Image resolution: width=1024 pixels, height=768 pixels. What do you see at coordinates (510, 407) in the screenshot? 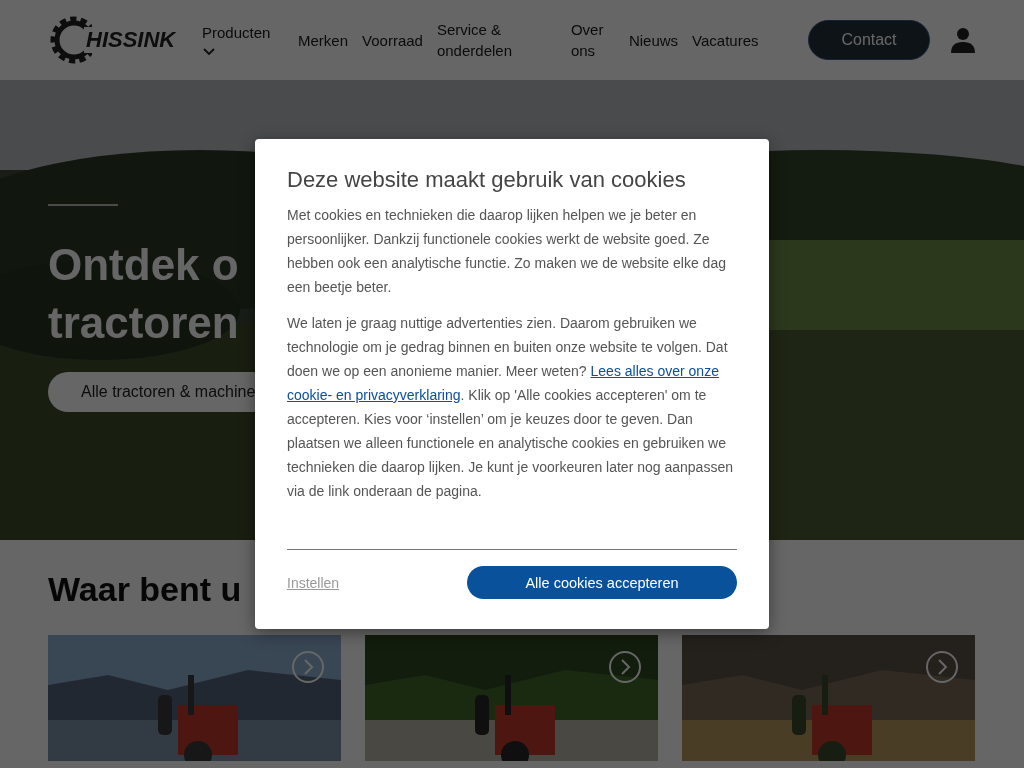
I see `dialog-paragraph: We laten je graag nuttige advertenties zien. Daarom gebruiken we technologie om je gedrag binnen en buiten onze website te volgen. Dat doen we op een anonieme manier. Meer weten? Lees alles over onze cookie- en privacyverklaring. Klik op 'Alle cookies accepteren' om te accepteren. Kies voor ‘instellen’ om je keuzes door te geven. Dan plaatsen we alleen functionele en analytische cookies en gebruiken we technieken die daarop lijken. Je kunt je voorkeuren later nog aanpassen via de link onderaan de pagina.` at bounding box center [510, 407].